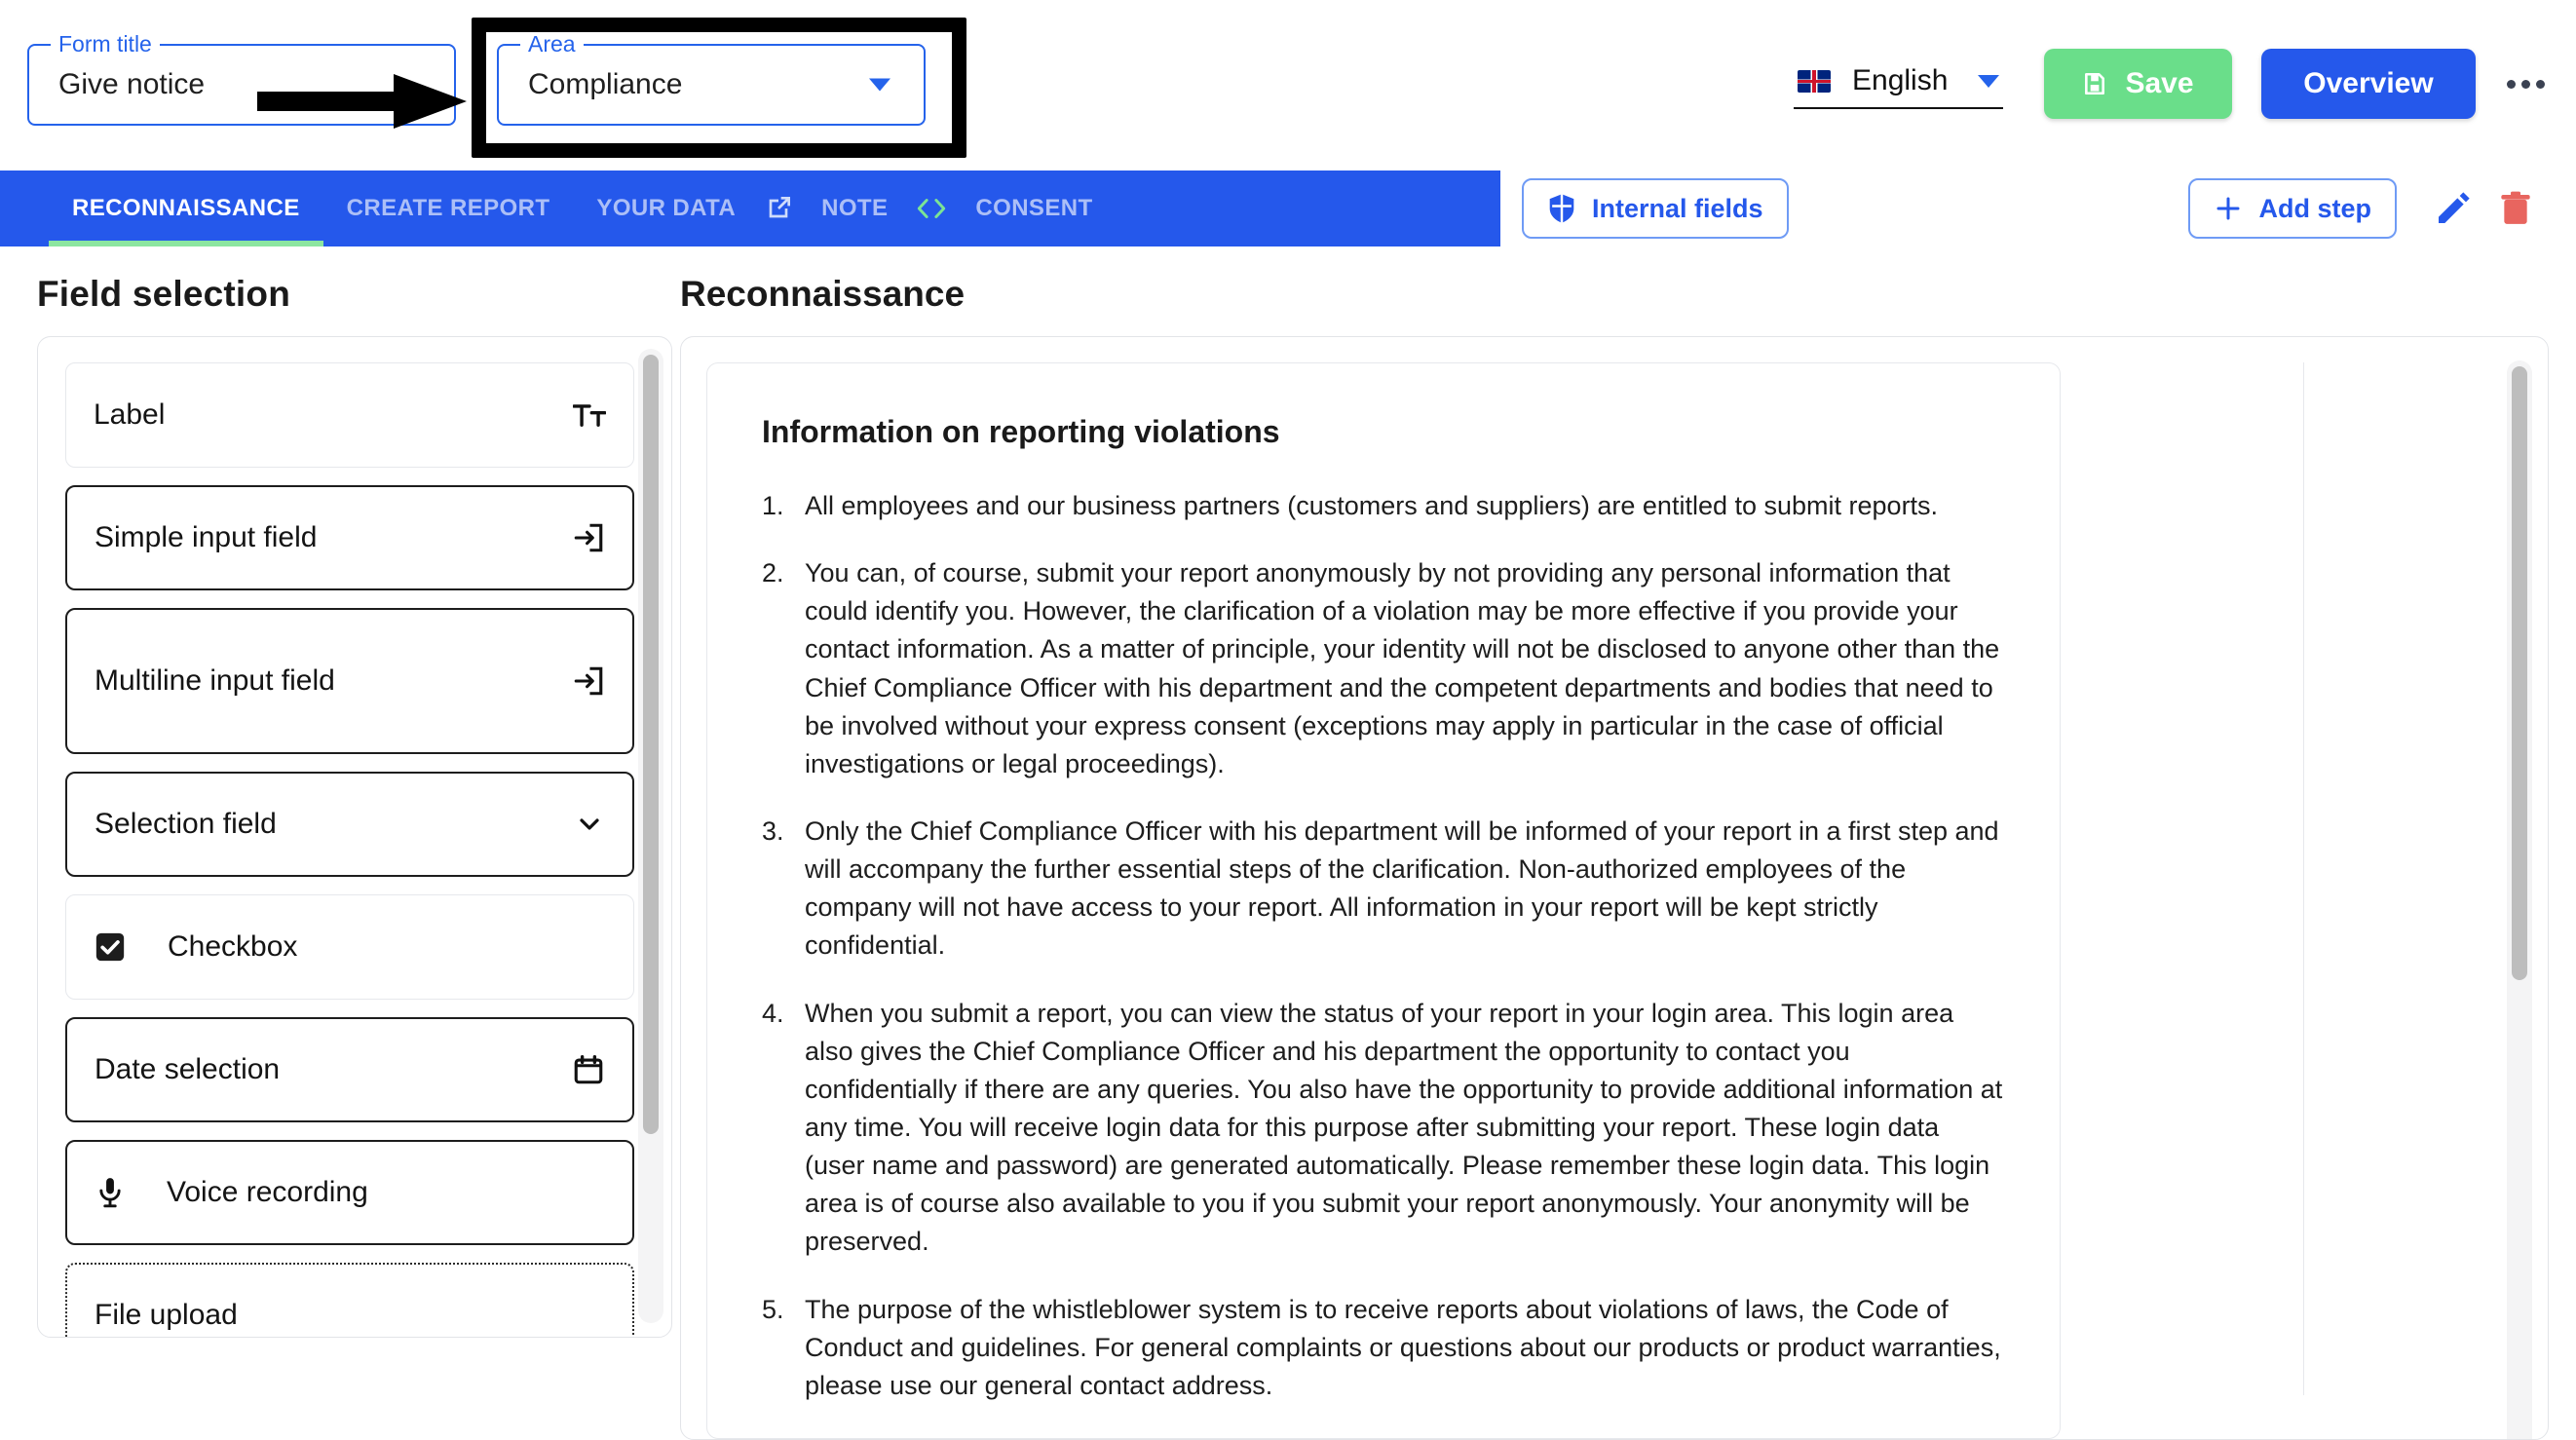  I want to click on field-list-scrollbar-thumb, so click(651, 744).